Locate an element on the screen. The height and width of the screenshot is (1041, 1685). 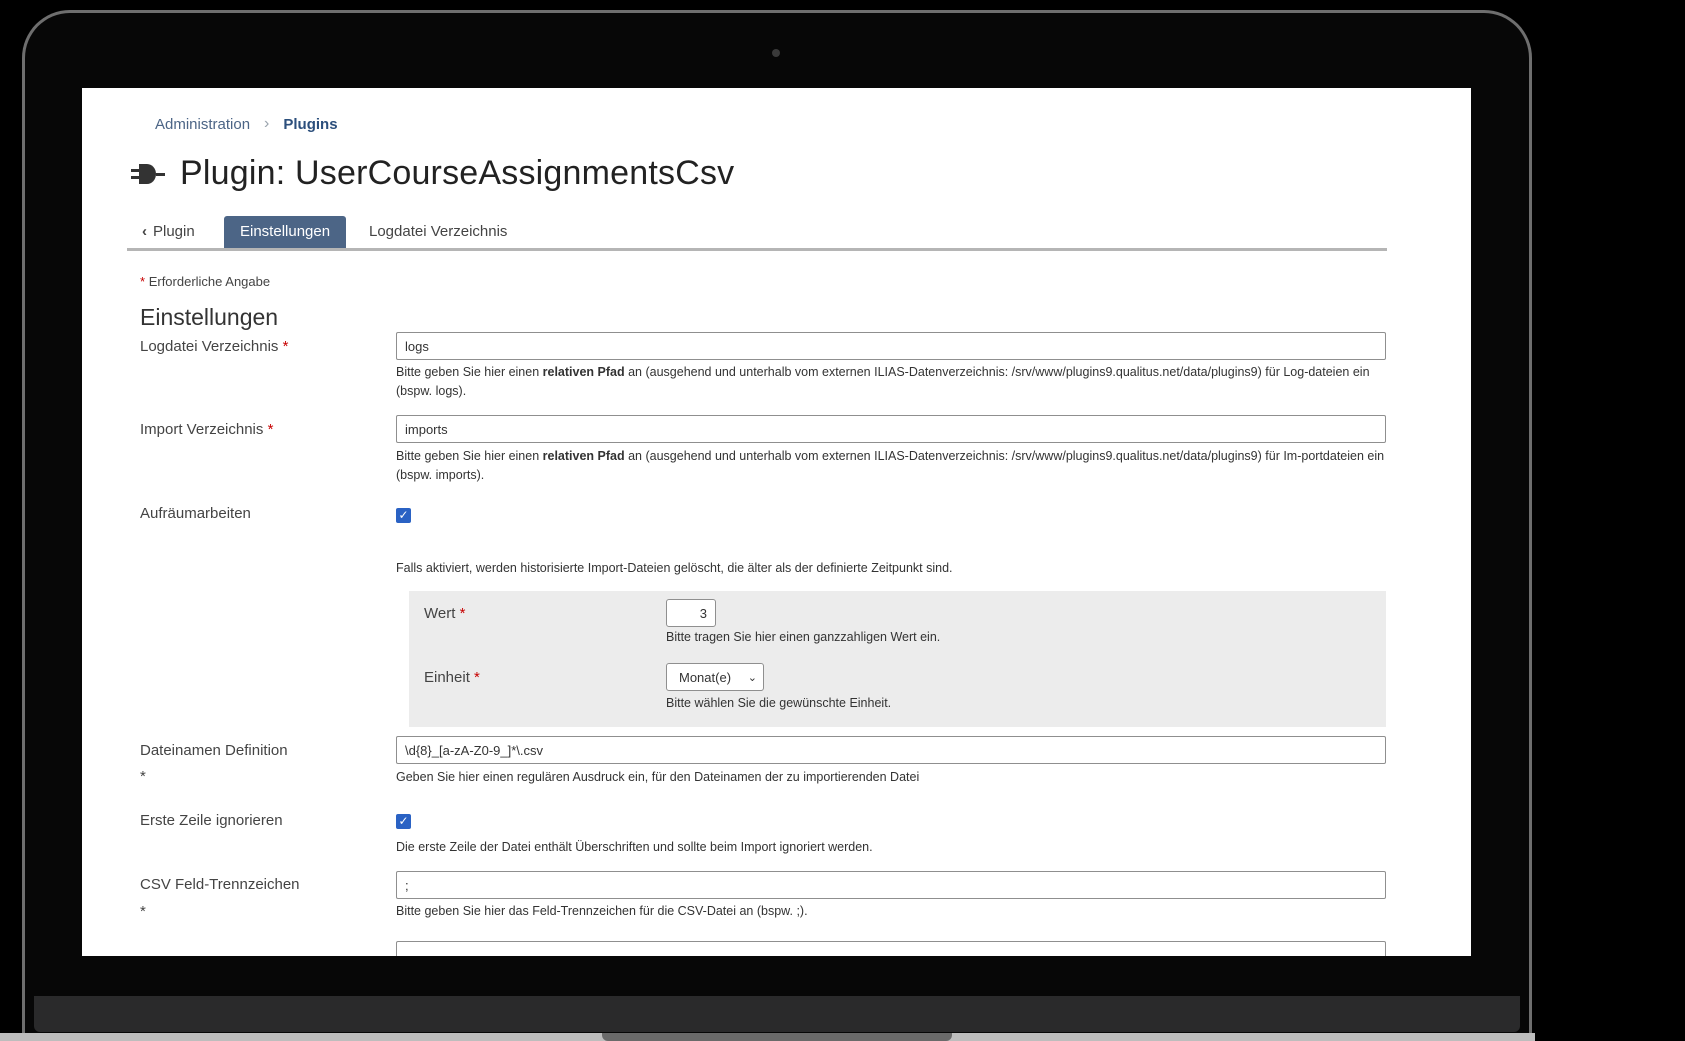
importdir-help-bold: relativen Pfad is located at coordinates (583, 456).